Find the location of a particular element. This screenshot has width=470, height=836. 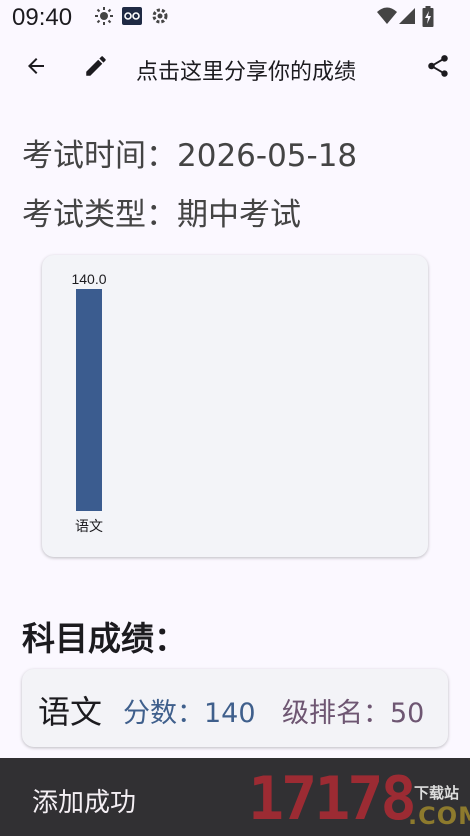

back-arrow-icon is located at coordinates (36, 68).